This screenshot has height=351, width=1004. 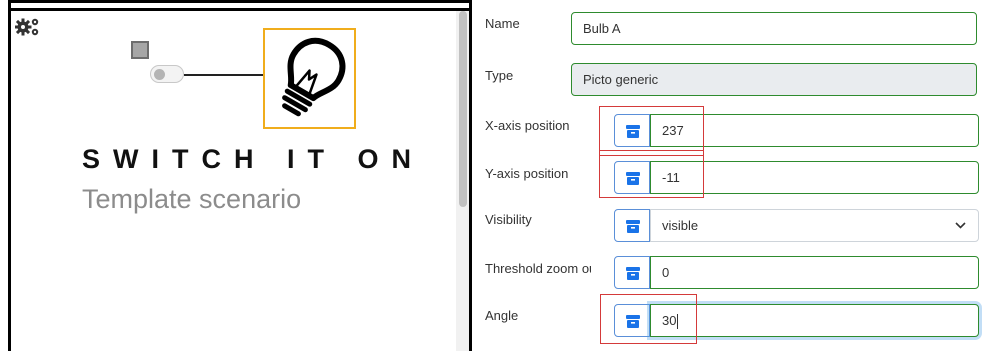 What do you see at coordinates (774, 28) in the screenshot?
I see `name-field: Bulb A` at bounding box center [774, 28].